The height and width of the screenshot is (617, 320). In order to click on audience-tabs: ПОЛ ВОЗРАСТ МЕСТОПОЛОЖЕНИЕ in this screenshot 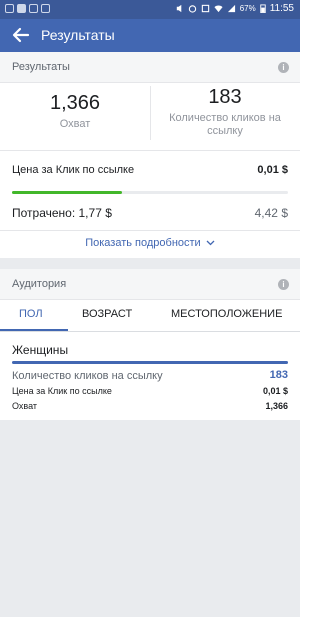, I will do `click(150, 316)`.